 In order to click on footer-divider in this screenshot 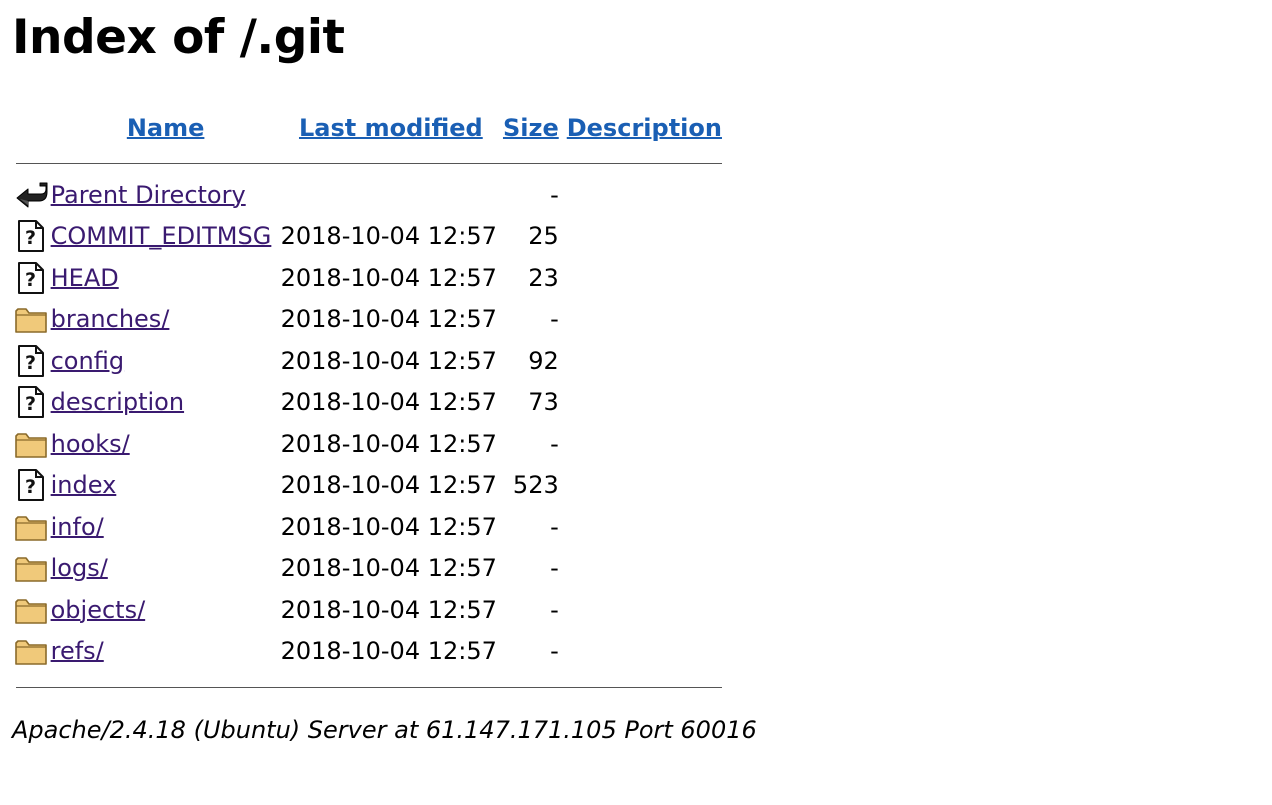, I will do `click(369, 687)`.